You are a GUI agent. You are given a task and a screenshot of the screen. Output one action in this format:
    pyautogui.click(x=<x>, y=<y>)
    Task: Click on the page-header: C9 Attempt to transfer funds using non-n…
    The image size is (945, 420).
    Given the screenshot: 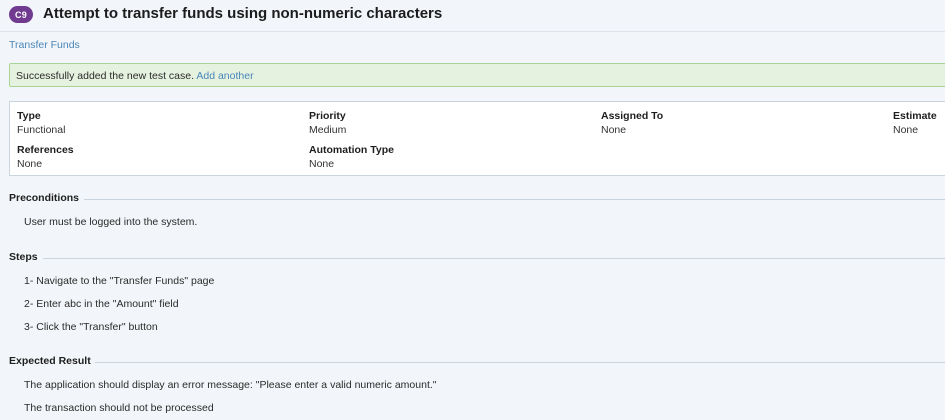 What is the action you would take?
    pyautogui.click(x=472, y=16)
    